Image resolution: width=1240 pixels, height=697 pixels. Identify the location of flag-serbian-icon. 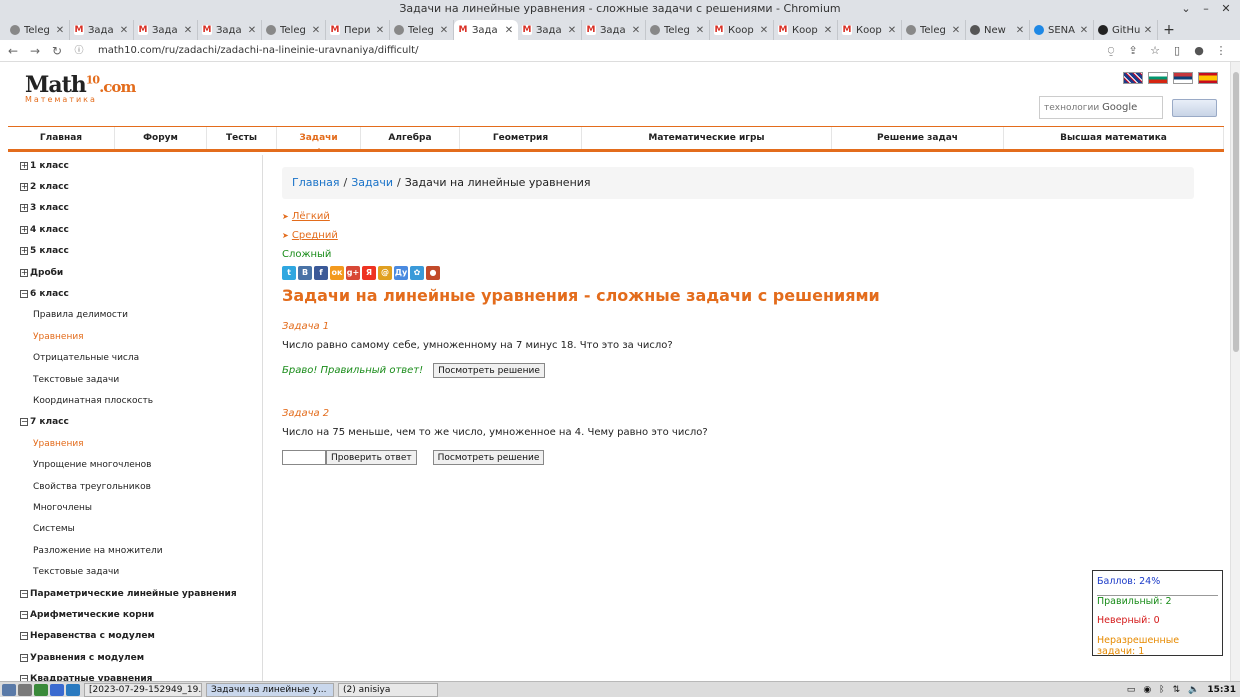
(1183, 78).